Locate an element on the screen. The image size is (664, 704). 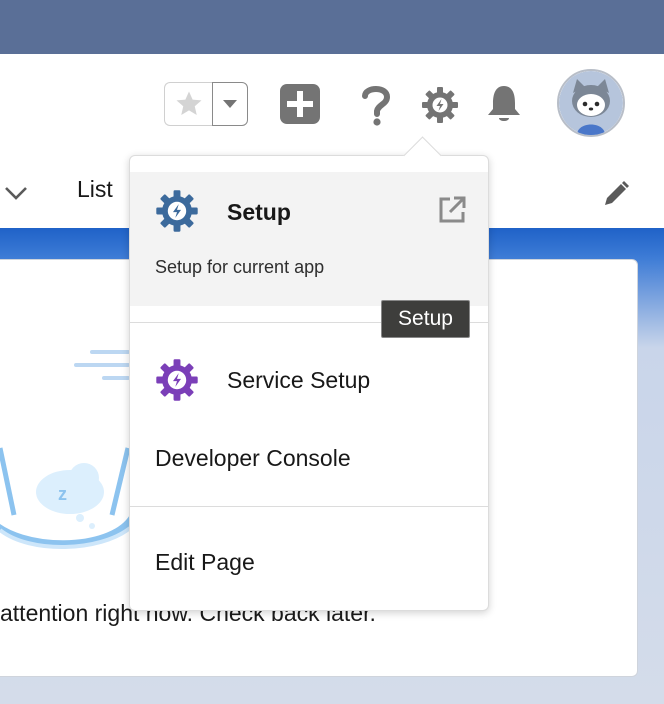
star-icon is located at coordinates (188, 103).